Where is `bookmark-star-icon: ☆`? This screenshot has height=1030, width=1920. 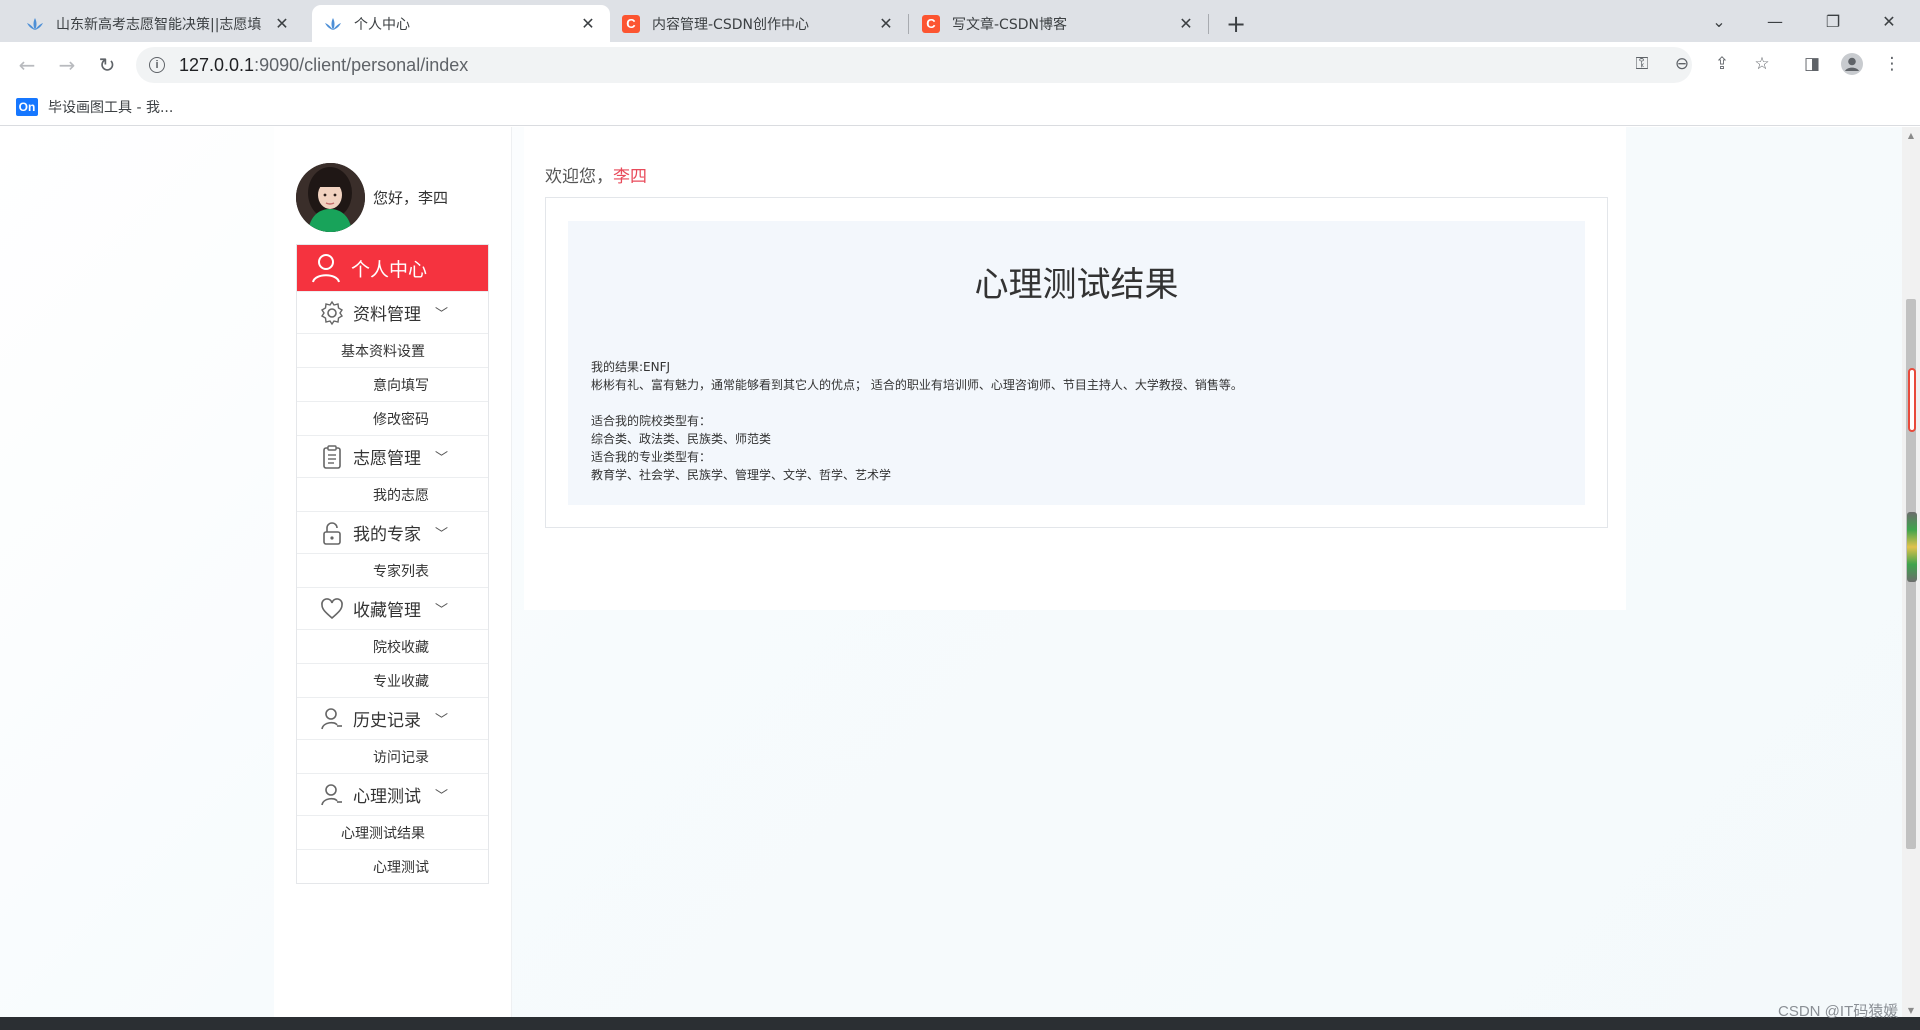 bookmark-star-icon: ☆ is located at coordinates (1762, 64).